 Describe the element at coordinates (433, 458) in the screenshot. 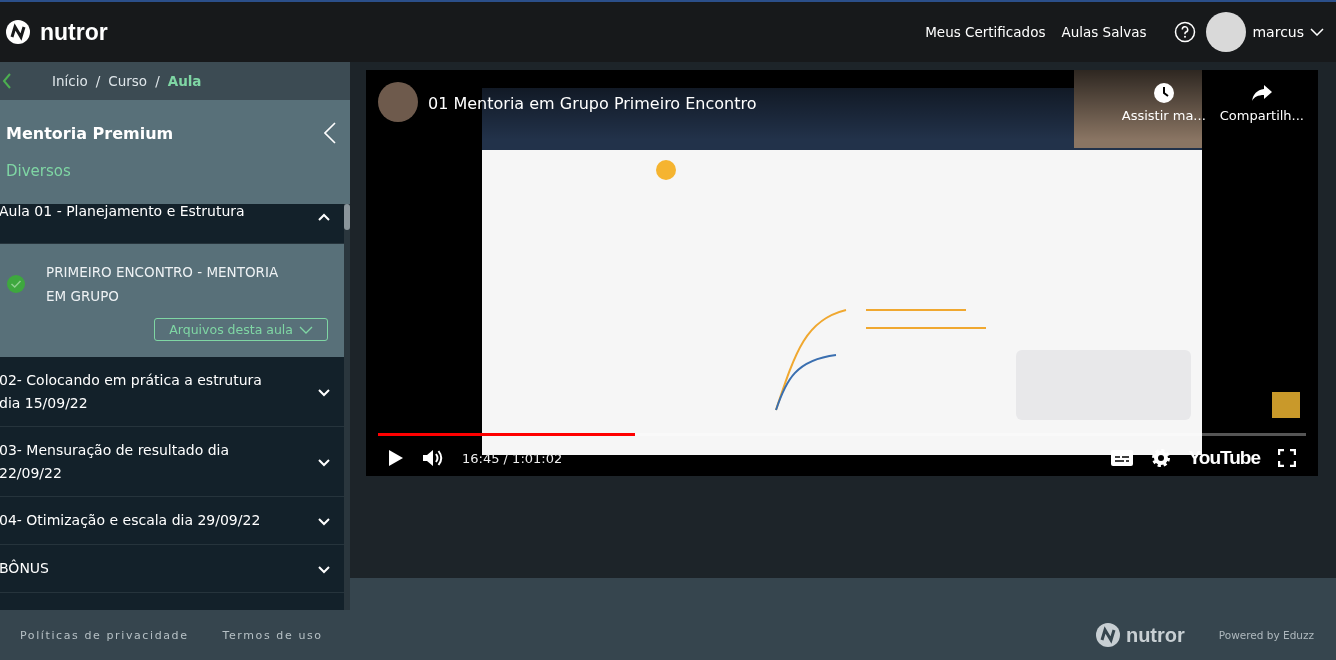

I see `volume-icon` at that location.